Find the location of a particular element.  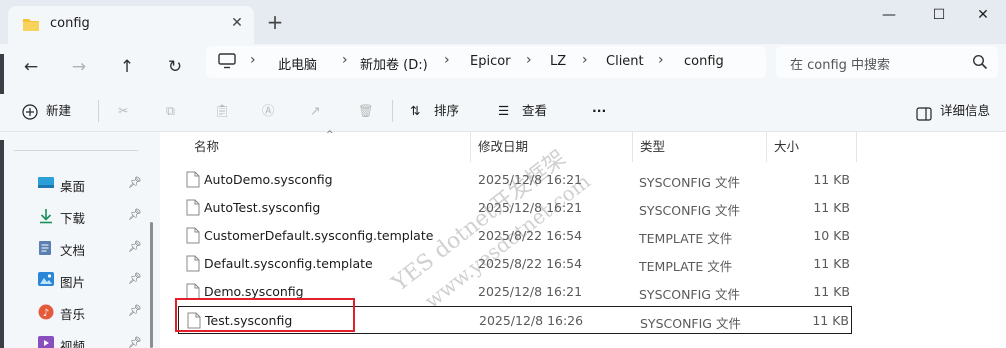

sort-ascending-icon: ^ is located at coordinates (330, 135).